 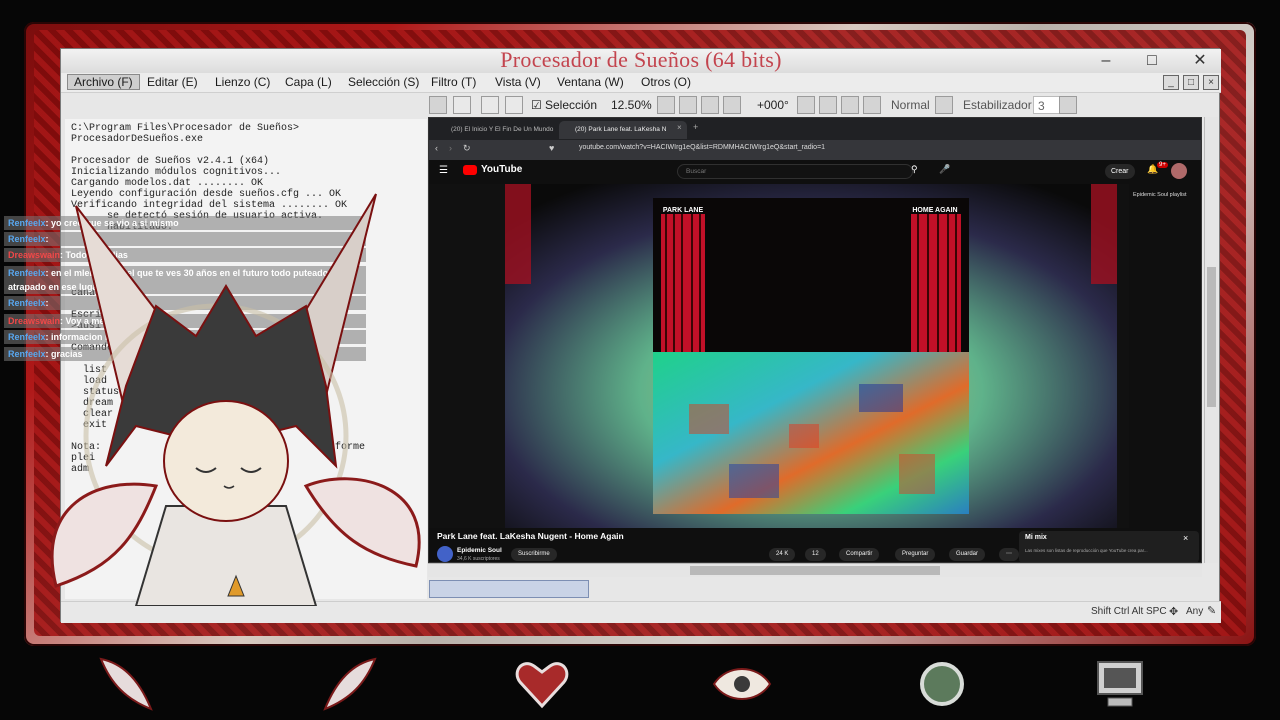 What do you see at coordinates (495, 130) in the screenshot?
I see `browser-tab: (20) El Inicio Y El Fin De Un Mundo C` at bounding box center [495, 130].